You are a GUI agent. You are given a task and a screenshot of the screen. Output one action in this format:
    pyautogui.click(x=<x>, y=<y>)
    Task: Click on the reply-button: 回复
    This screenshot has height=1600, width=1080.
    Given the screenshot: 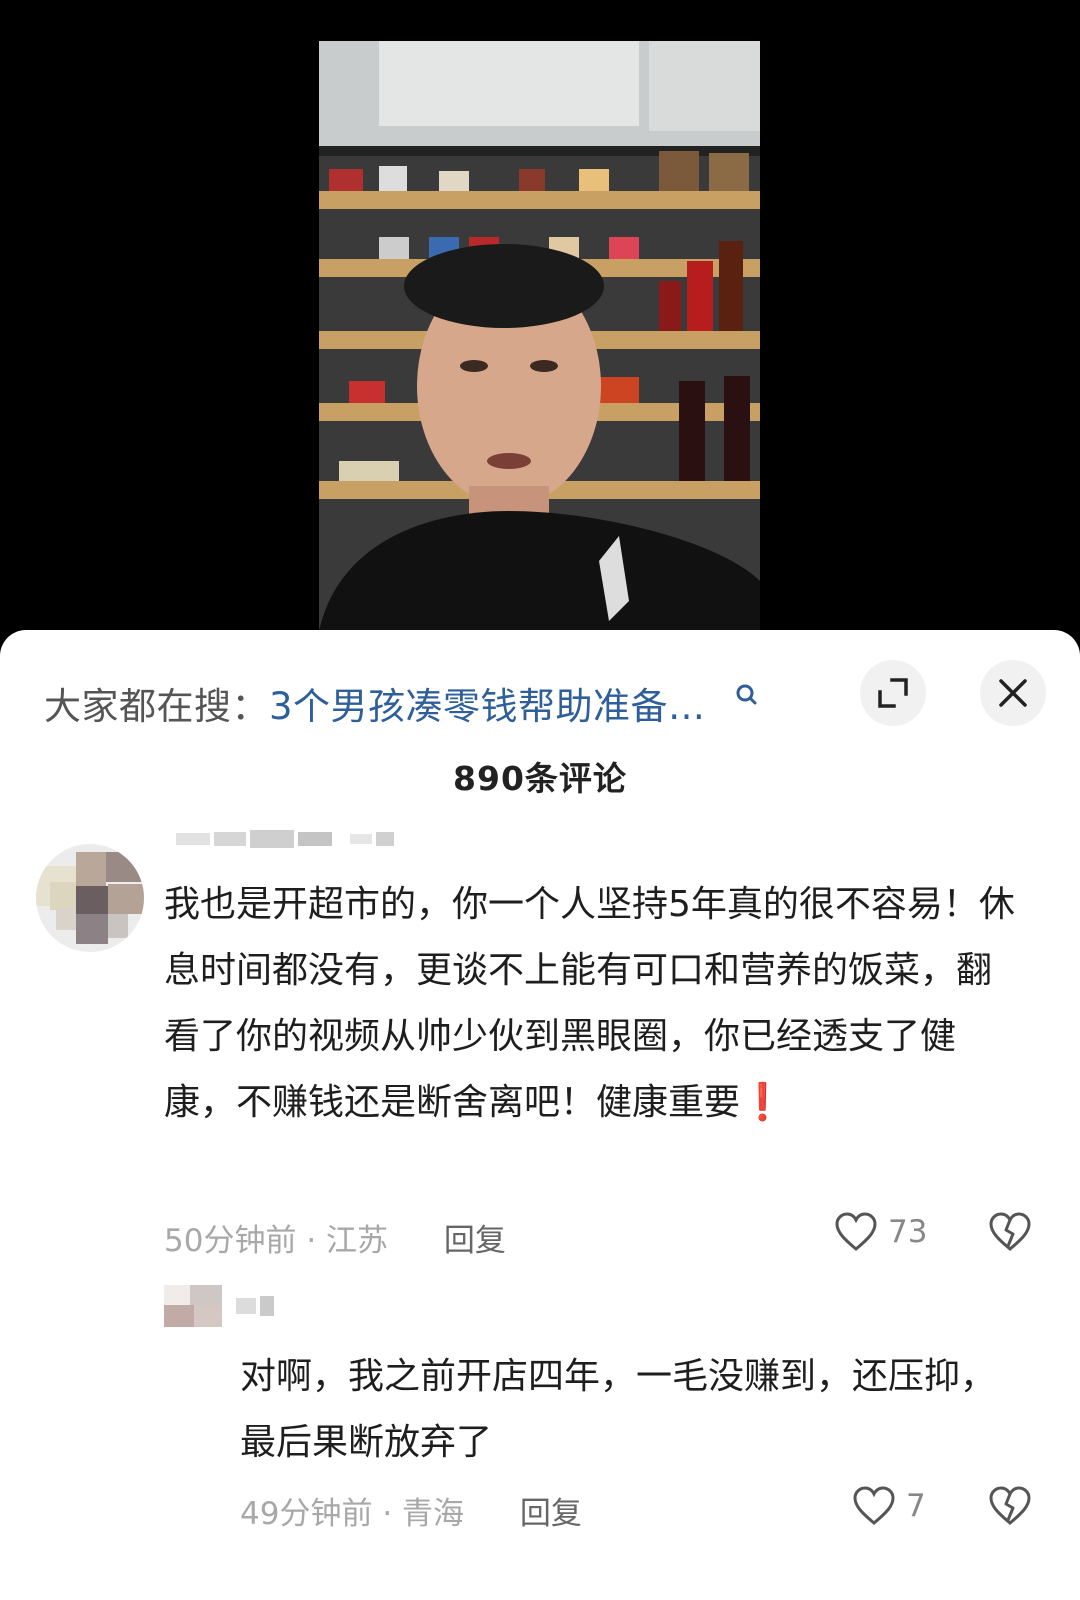 What is the action you would take?
    pyautogui.click(x=475, y=1241)
    